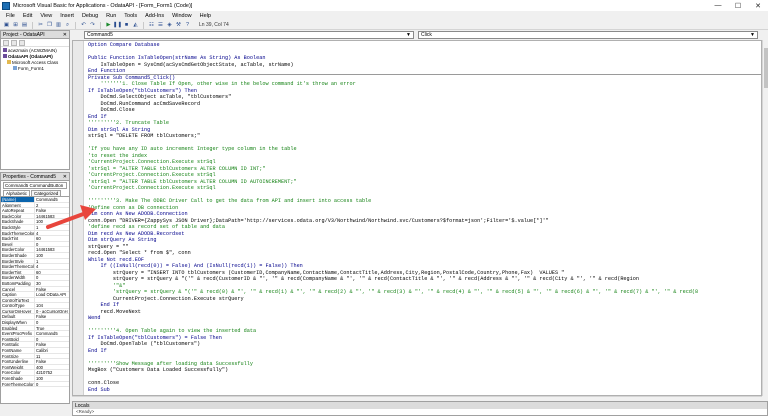 This screenshot has width=768, height=416. Describe the element at coordinates (52, 367) in the screenshot. I see `property-value: 400` at that location.